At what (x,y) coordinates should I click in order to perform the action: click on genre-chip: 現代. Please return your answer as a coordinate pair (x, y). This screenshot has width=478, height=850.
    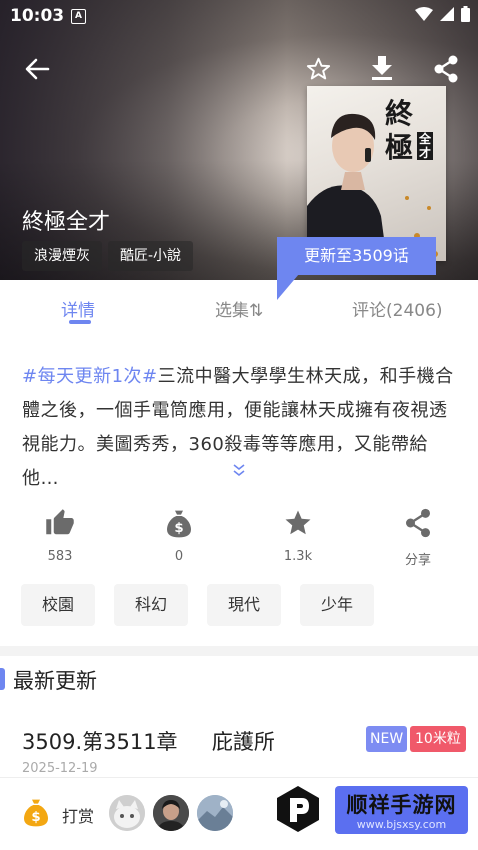
    Looking at the image, I should click on (244, 605).